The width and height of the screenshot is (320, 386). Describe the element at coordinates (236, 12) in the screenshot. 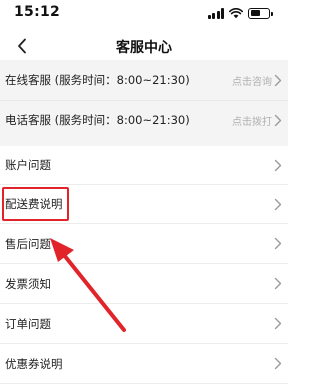

I see `wifi-icon` at that location.